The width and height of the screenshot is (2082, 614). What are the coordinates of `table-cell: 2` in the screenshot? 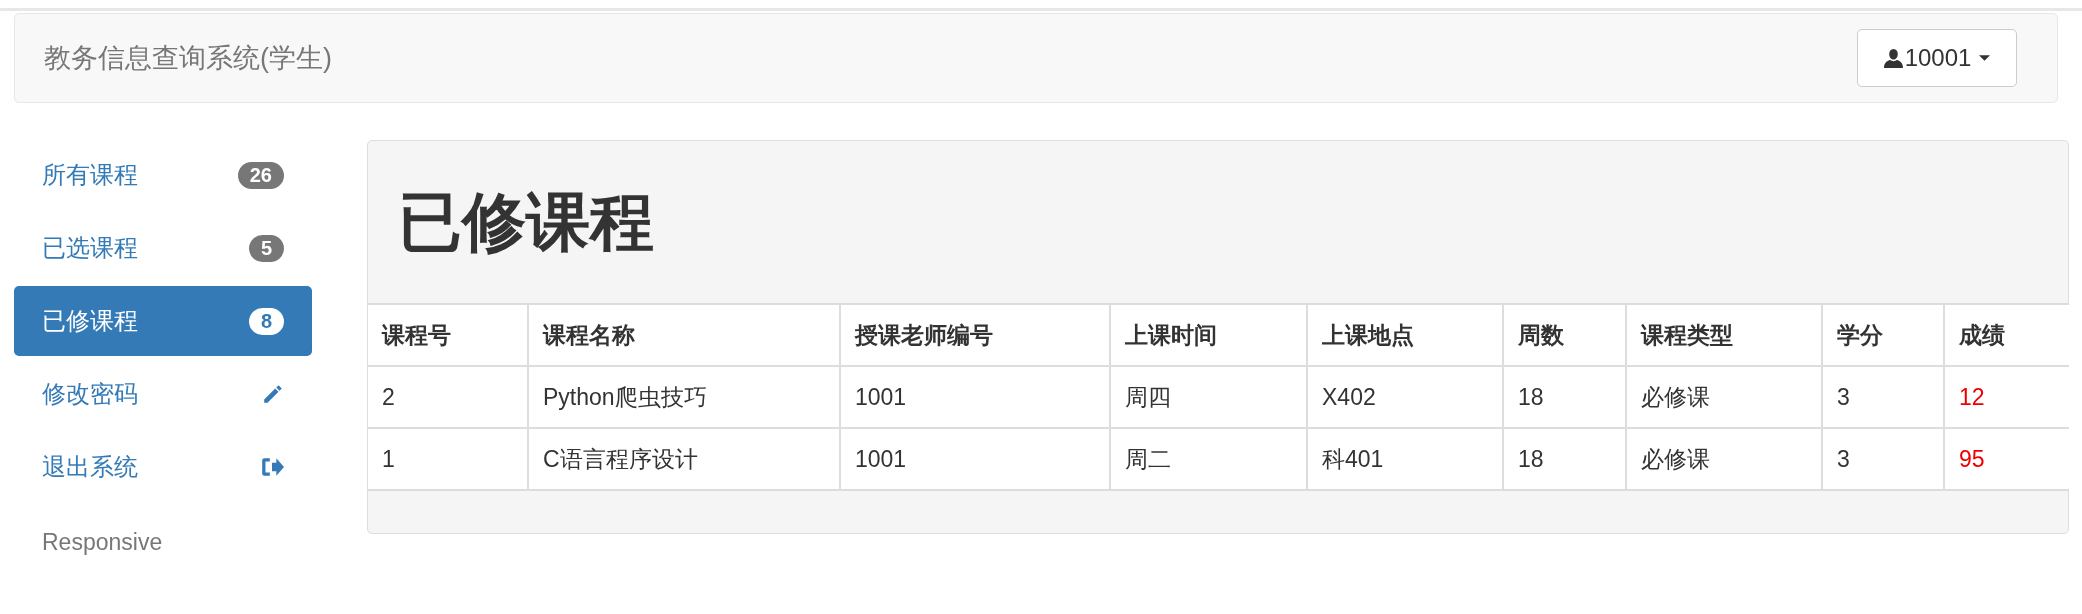 It's located at (448, 397).